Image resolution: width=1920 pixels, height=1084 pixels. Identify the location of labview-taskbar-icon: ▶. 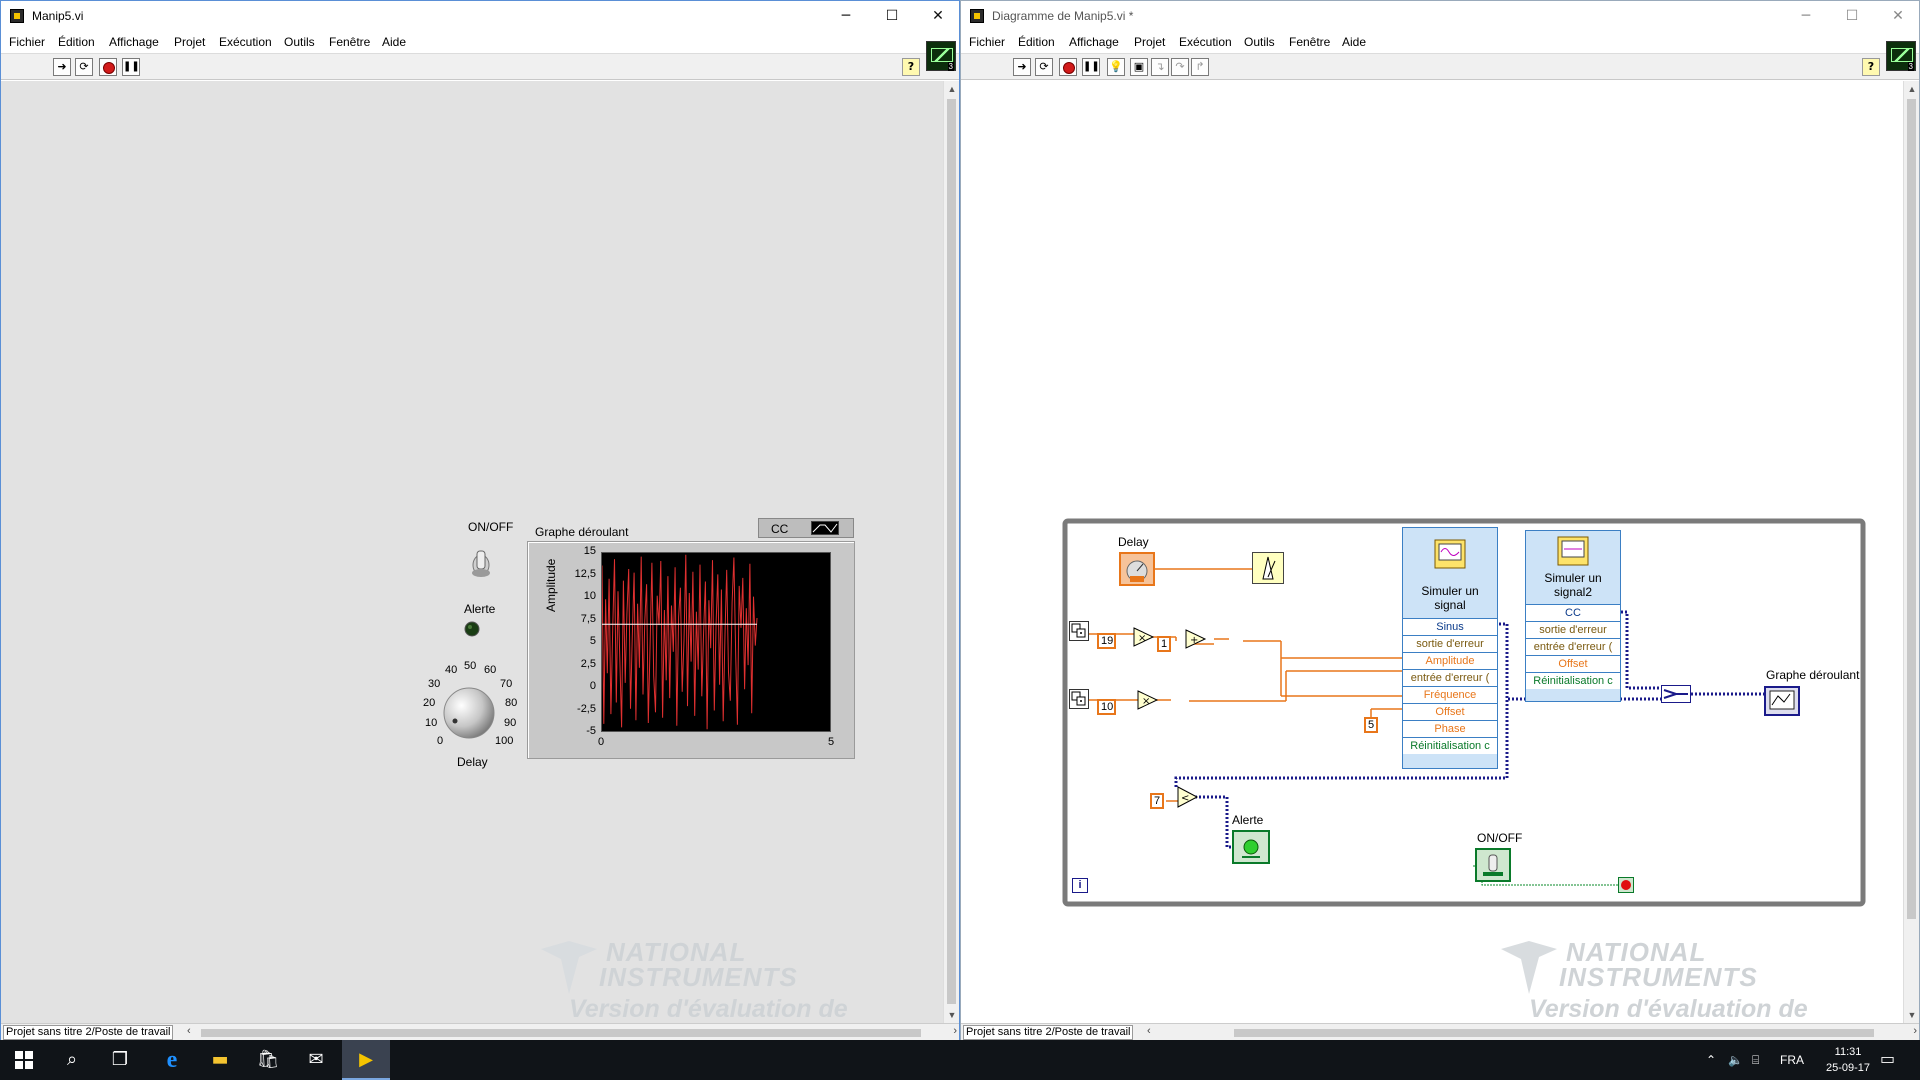
(366, 1060).